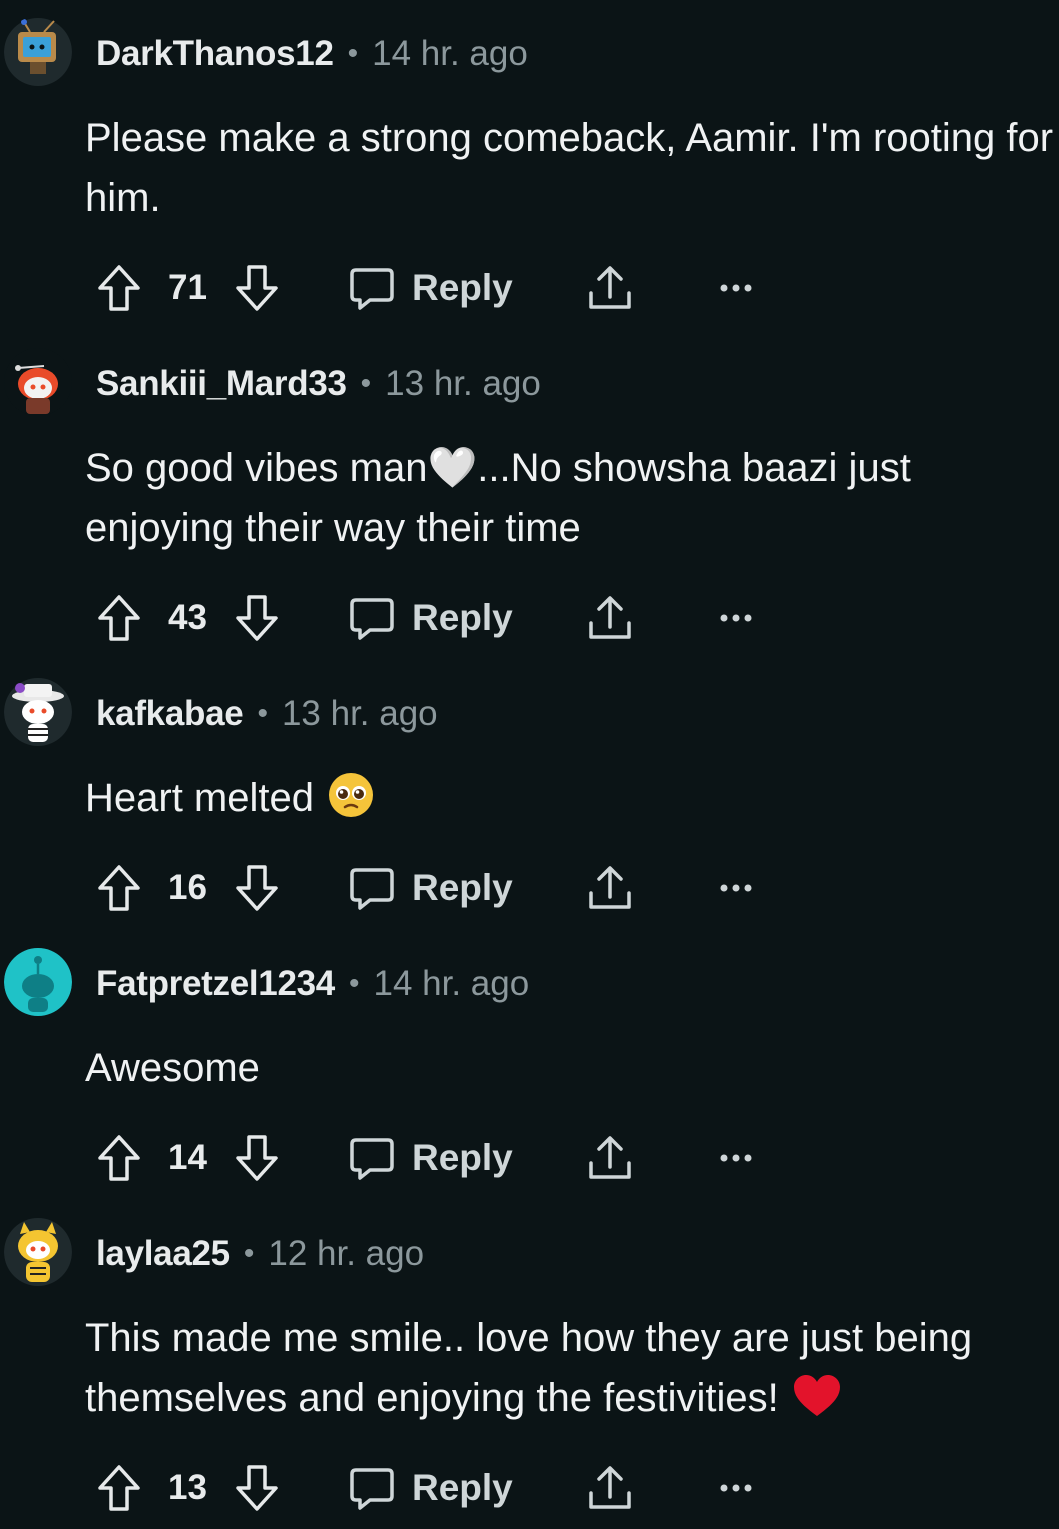  I want to click on action-bar: 43 Reply, so click(529, 618).